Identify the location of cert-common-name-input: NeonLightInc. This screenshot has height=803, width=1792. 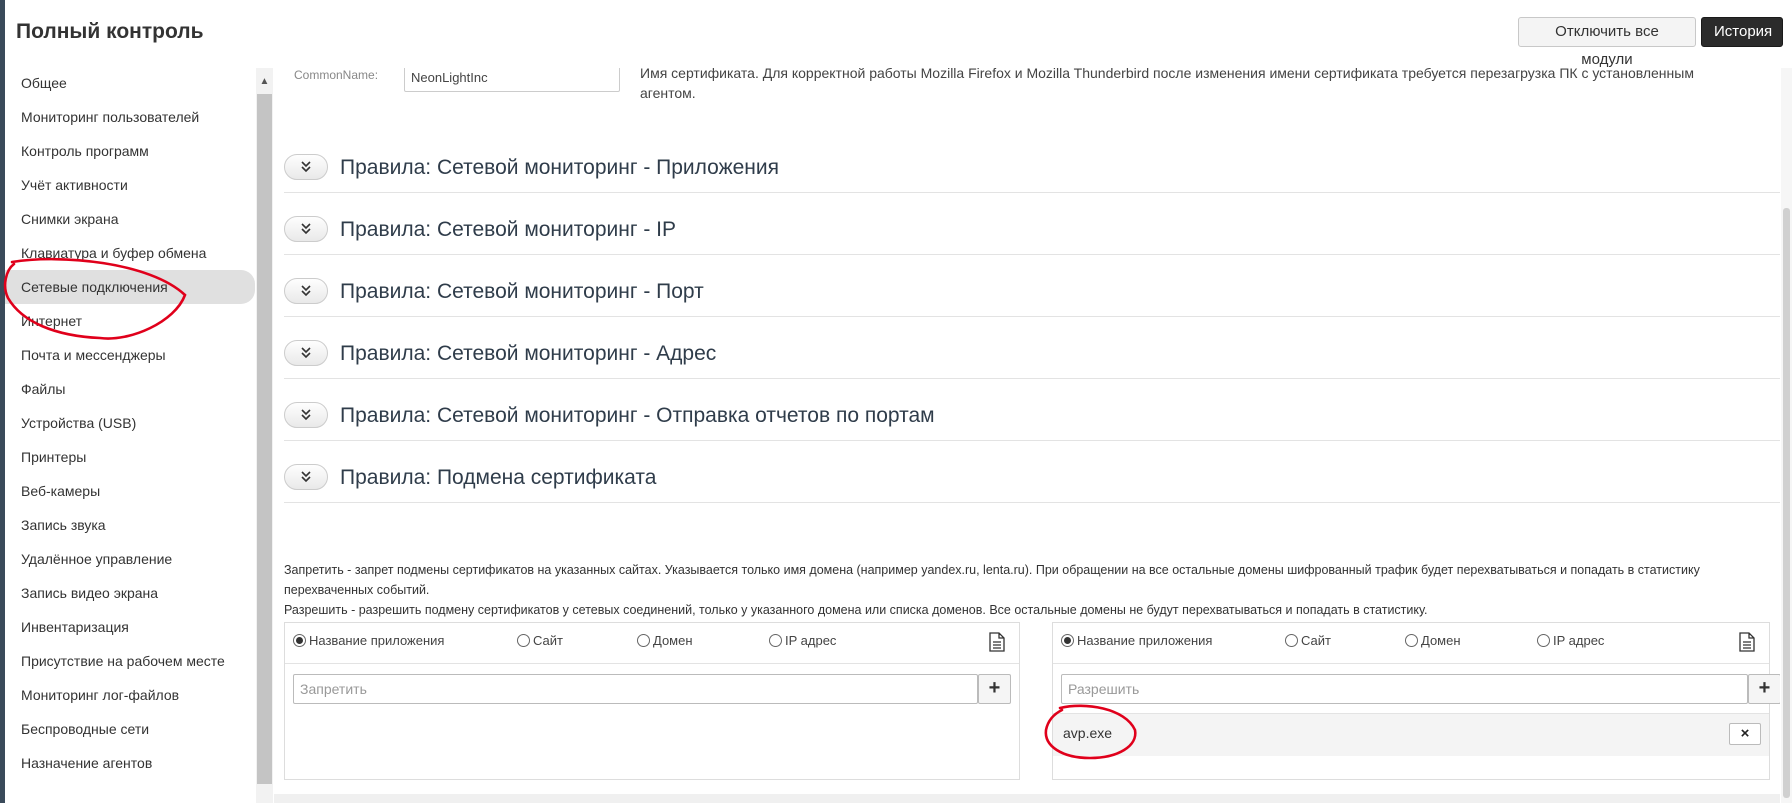
(512, 80).